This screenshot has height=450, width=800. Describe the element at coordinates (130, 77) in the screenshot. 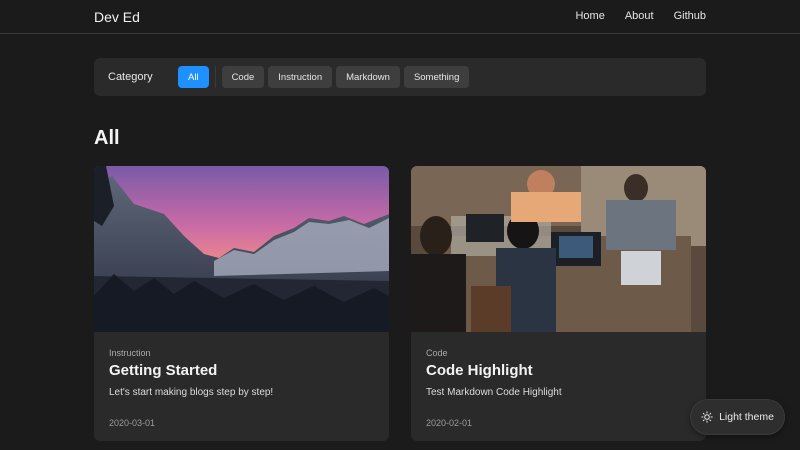

I see `category-label: Category` at that location.